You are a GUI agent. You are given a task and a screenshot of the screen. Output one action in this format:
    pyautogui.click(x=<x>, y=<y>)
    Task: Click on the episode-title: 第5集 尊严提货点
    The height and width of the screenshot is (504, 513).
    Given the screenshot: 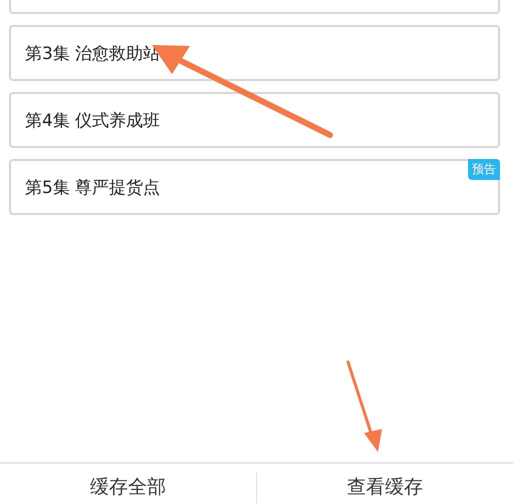 What is the action you would take?
    pyautogui.click(x=92, y=187)
    